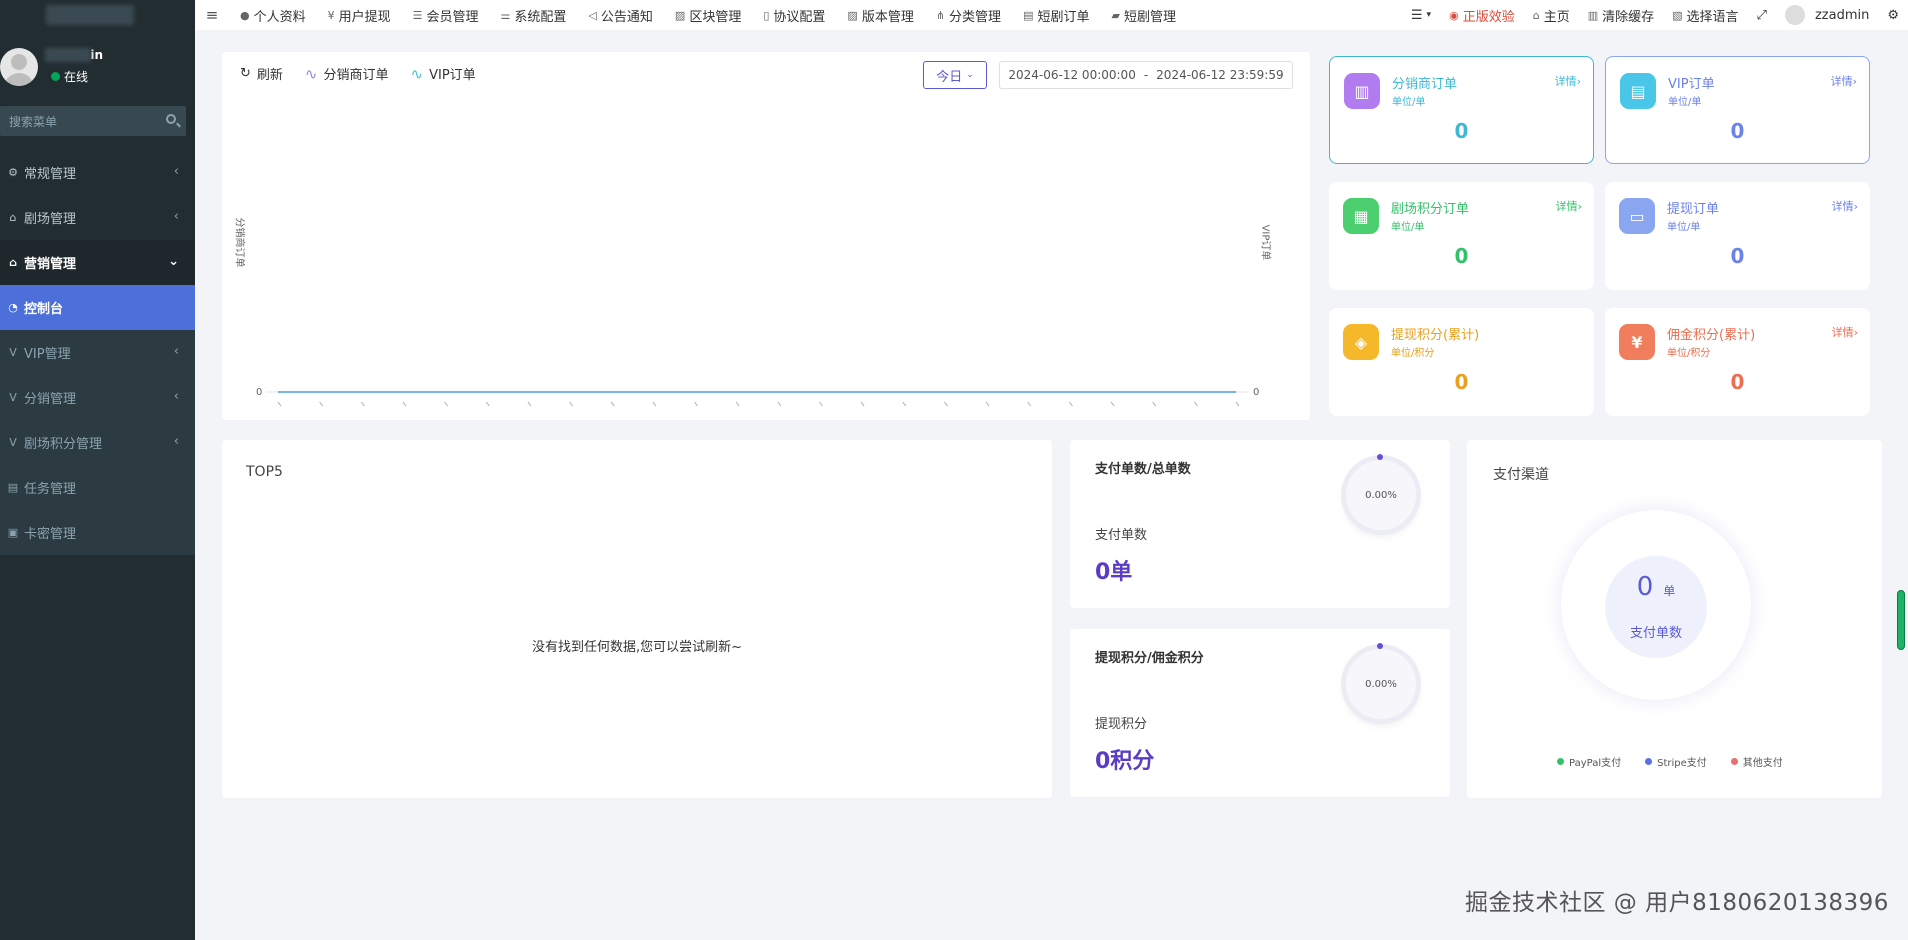 Image resolution: width=1908 pixels, height=940 pixels. What do you see at coordinates (1655, 633) in the screenshot?
I see `channel-caption: 支付单数` at bounding box center [1655, 633].